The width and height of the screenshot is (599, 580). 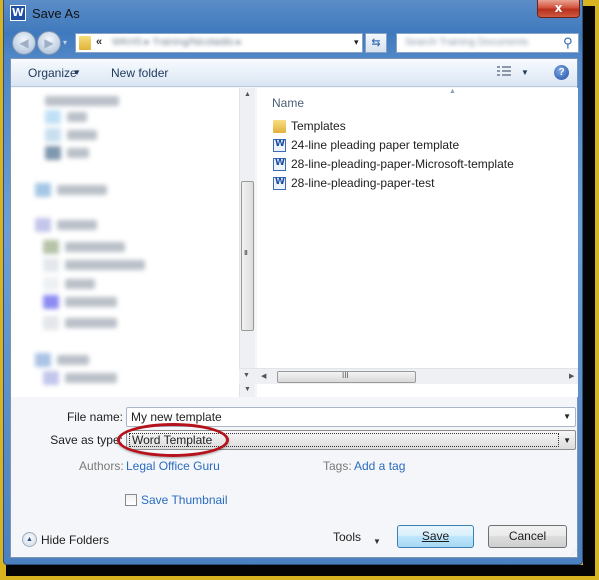 What do you see at coordinates (337, 466) in the screenshot?
I see `tags-label: Tags:` at bounding box center [337, 466].